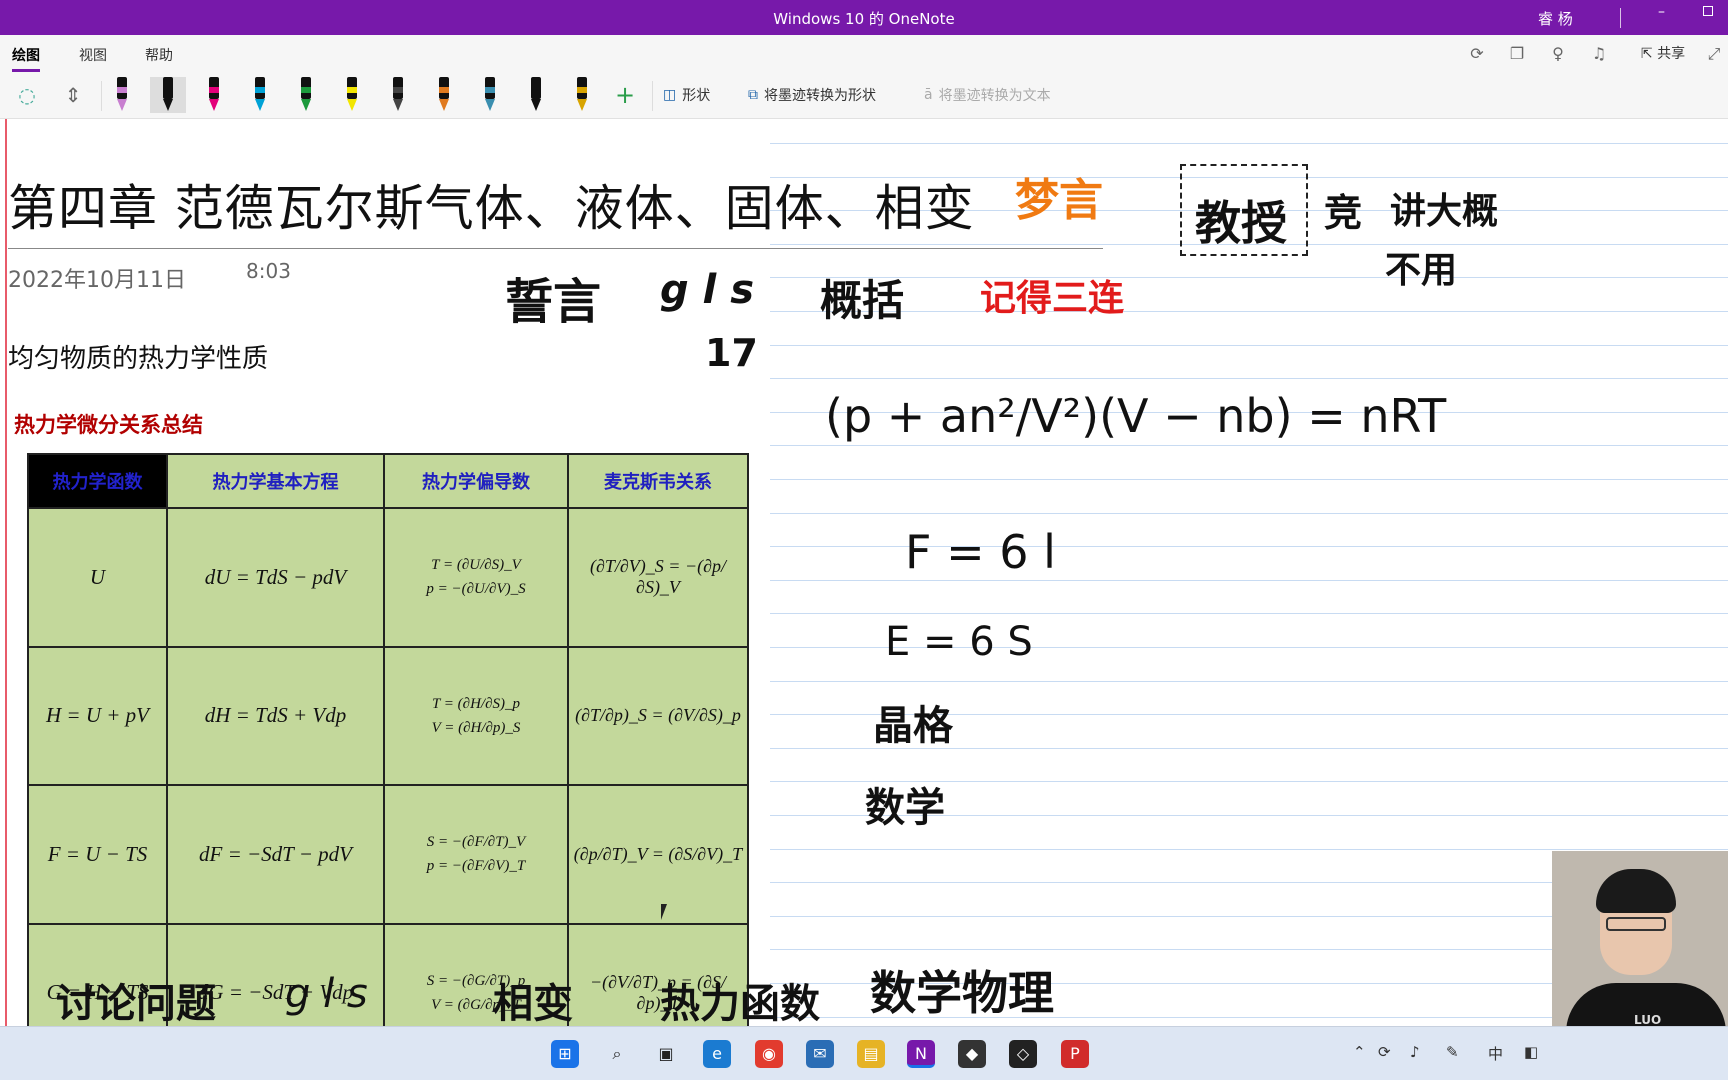  What do you see at coordinates (812, 95) in the screenshot?
I see `ink-to-shape-button: ⧉ 将墨迹转换为形状` at bounding box center [812, 95].